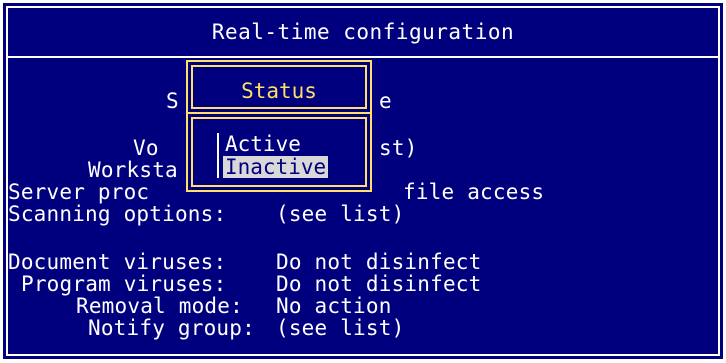 The width and height of the screenshot is (726, 363). What do you see at coordinates (340, 214) in the screenshot?
I see `scanning-options-value: (see list)` at bounding box center [340, 214].